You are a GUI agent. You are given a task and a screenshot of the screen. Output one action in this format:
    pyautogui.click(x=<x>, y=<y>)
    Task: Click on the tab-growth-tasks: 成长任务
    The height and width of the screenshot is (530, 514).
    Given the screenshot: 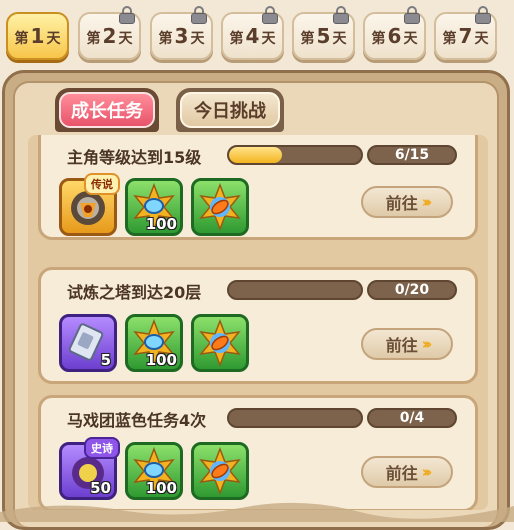 What is the action you would take?
    pyautogui.click(x=107, y=110)
    